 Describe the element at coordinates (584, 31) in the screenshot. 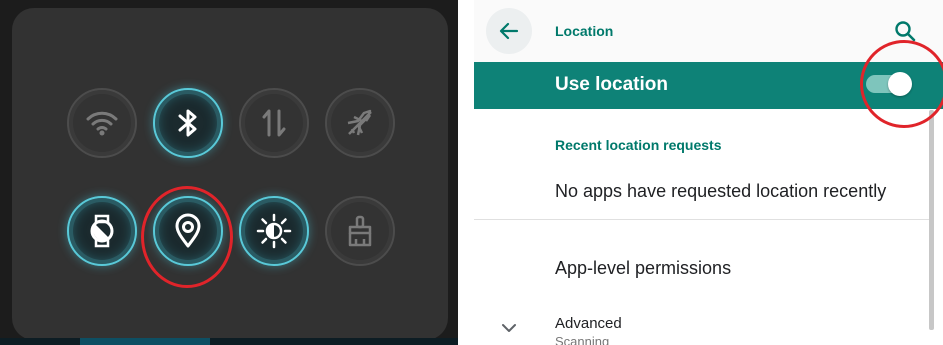

I see `page-title: Location` at that location.